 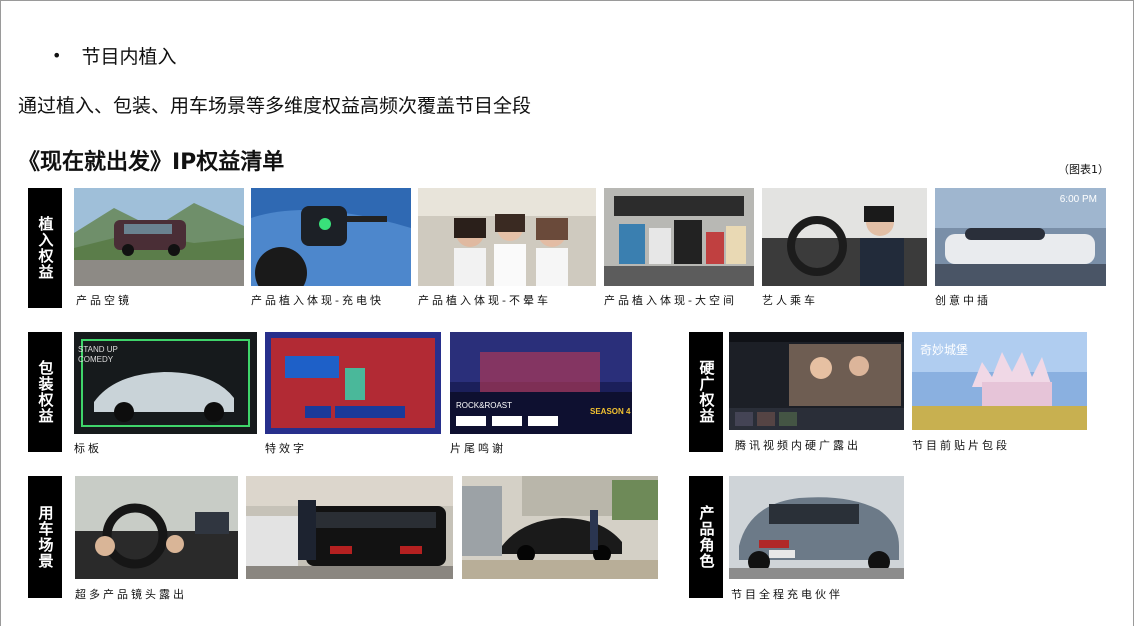 What do you see at coordinates (104, 300) in the screenshot?
I see `caption-p1: 产品空镜` at bounding box center [104, 300].